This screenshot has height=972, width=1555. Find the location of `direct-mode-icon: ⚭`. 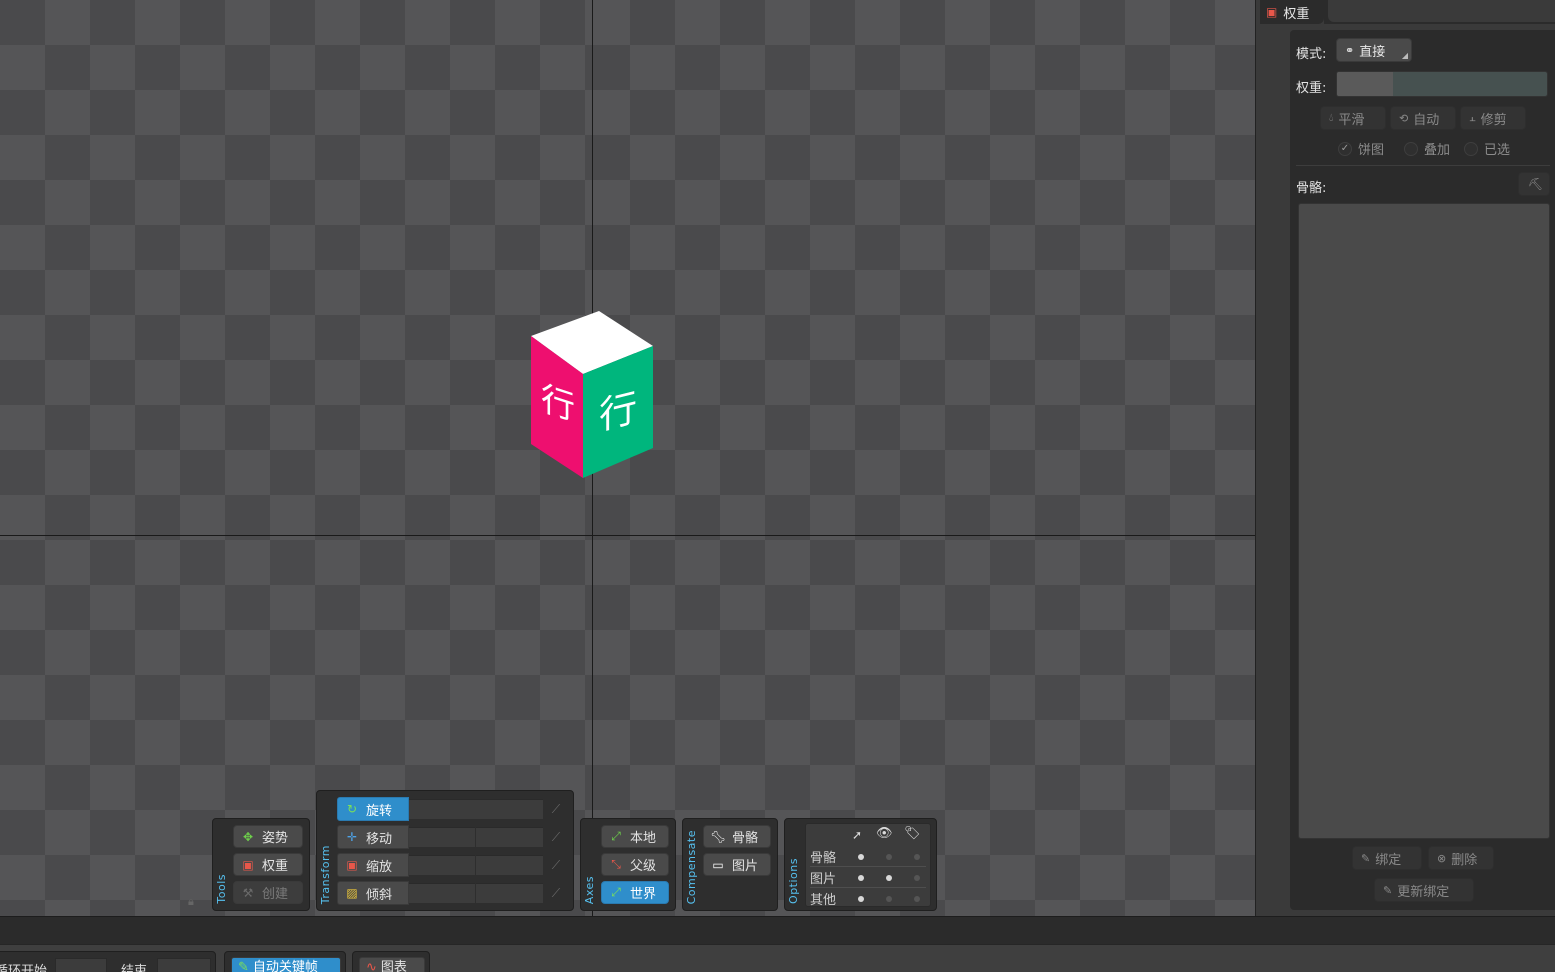

direct-mode-icon: ⚭ is located at coordinates (1350, 50).